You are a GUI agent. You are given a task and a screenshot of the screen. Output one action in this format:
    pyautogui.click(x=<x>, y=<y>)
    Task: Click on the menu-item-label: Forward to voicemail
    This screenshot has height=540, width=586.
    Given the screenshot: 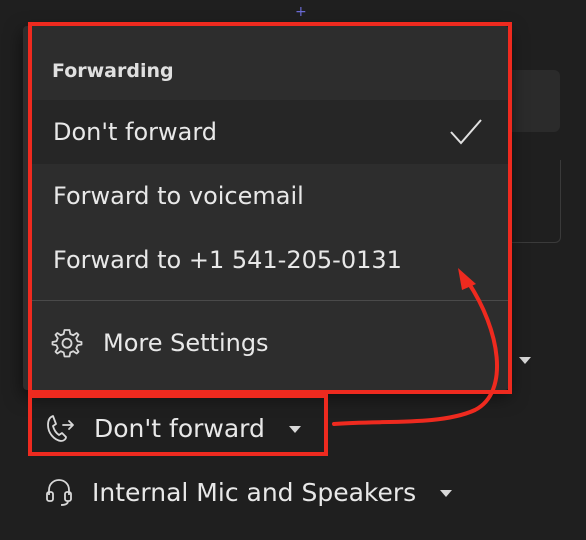 What is the action you would take?
    pyautogui.click(x=178, y=196)
    